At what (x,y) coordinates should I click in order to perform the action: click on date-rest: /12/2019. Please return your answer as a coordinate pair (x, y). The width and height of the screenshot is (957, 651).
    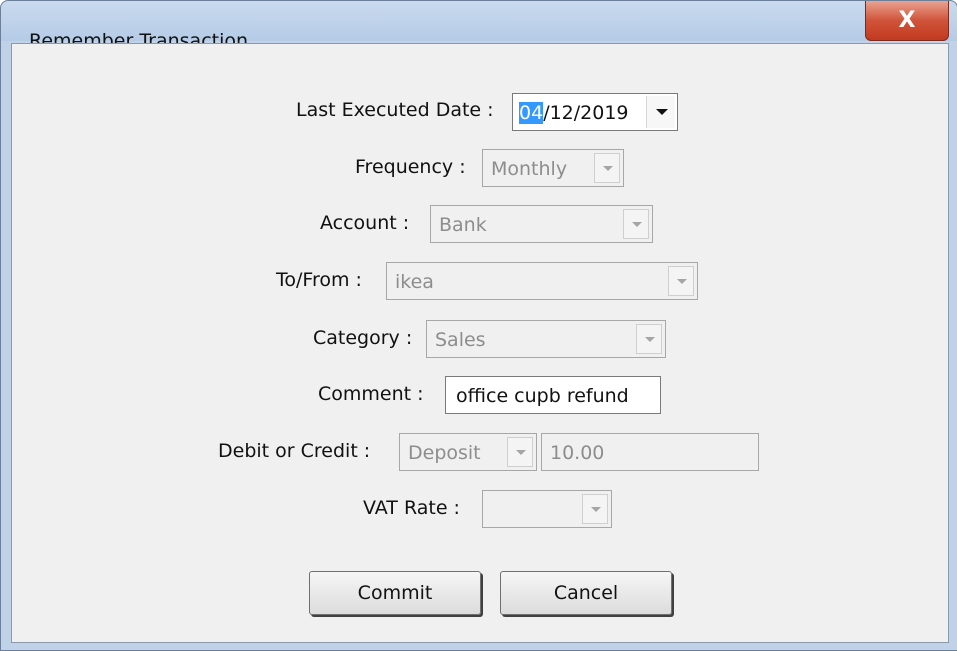
    Looking at the image, I should click on (586, 113).